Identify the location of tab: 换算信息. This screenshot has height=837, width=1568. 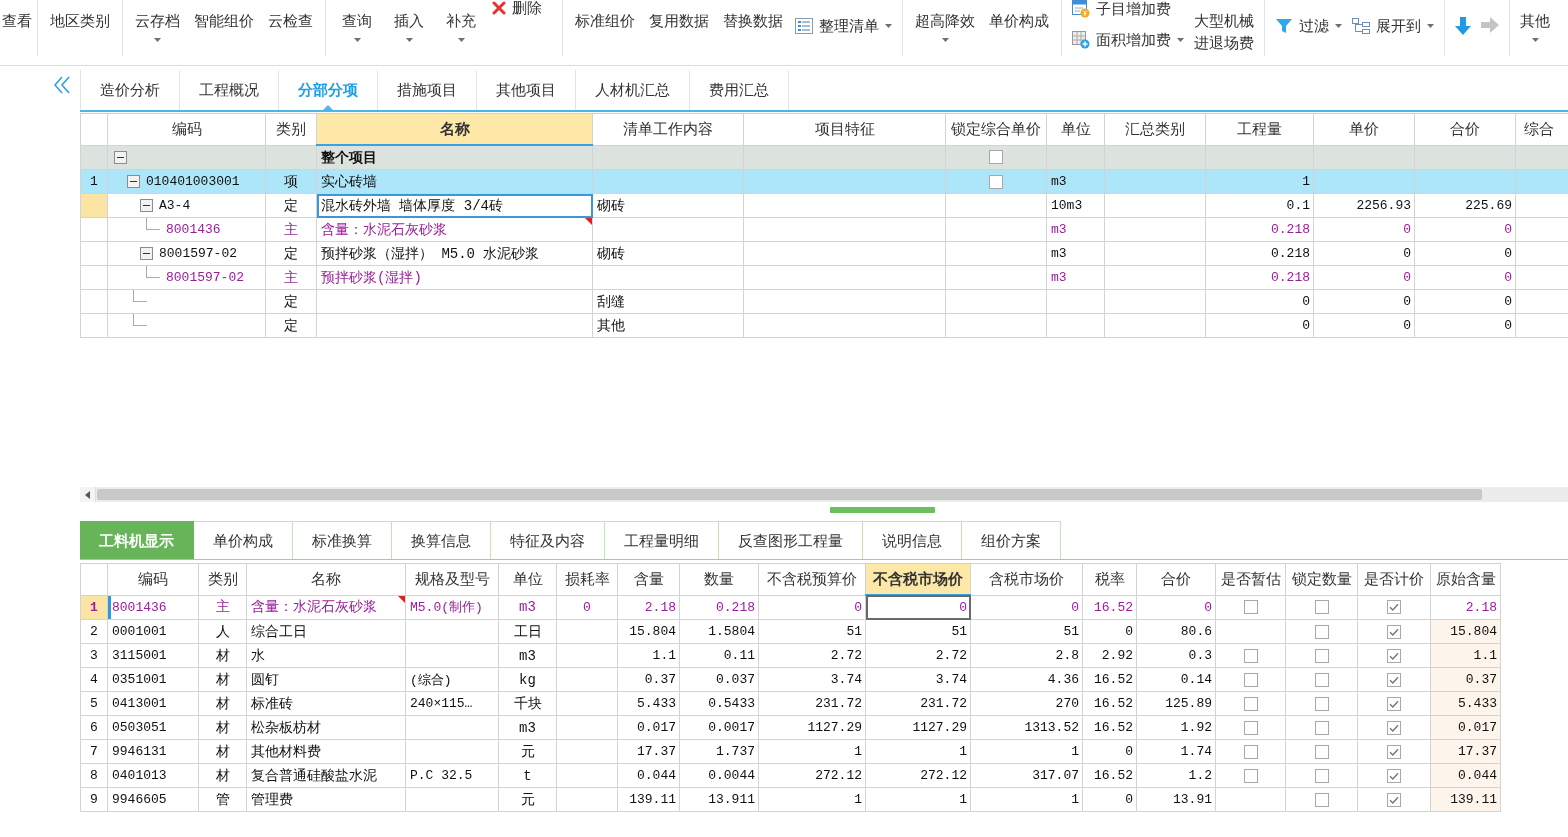
(441, 540).